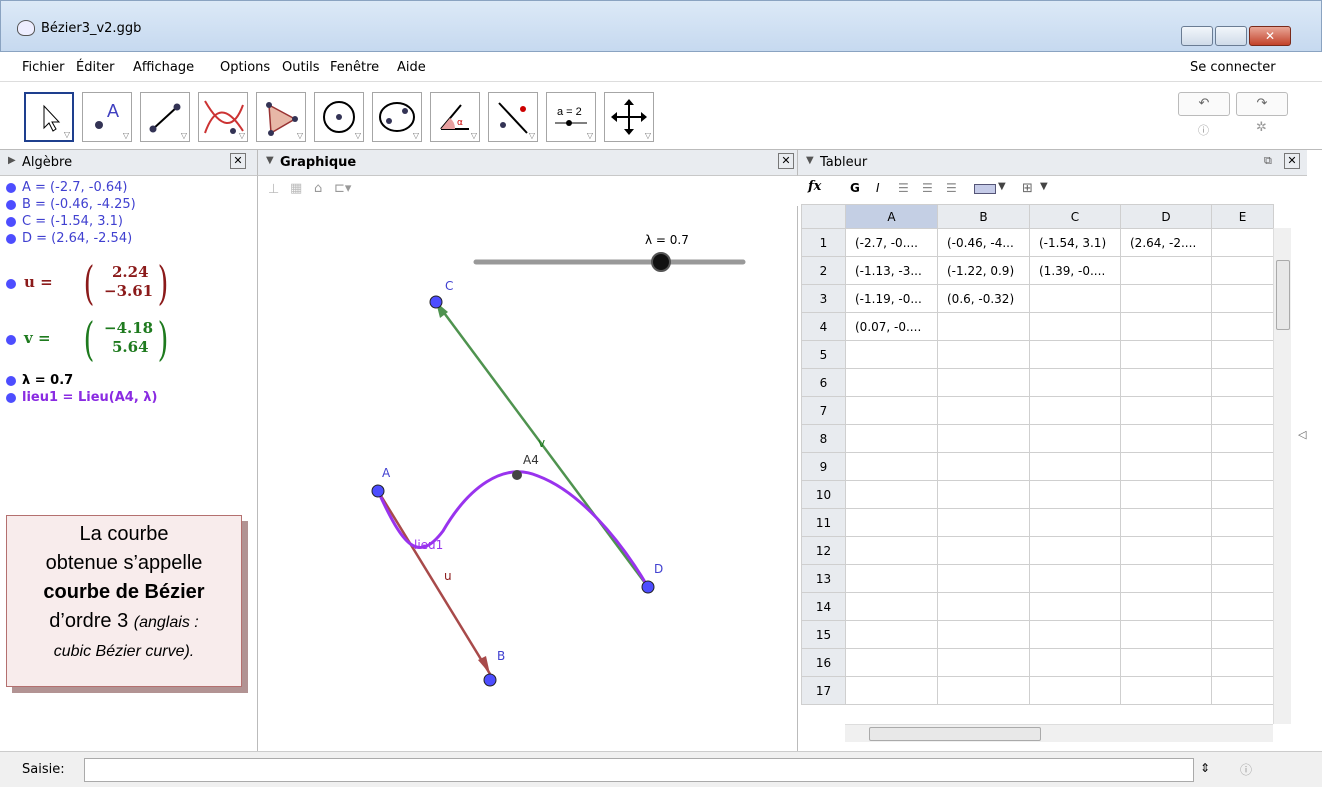 The width and height of the screenshot is (1322, 787). What do you see at coordinates (1283, 295) in the screenshot?
I see `scroll-thumb` at bounding box center [1283, 295].